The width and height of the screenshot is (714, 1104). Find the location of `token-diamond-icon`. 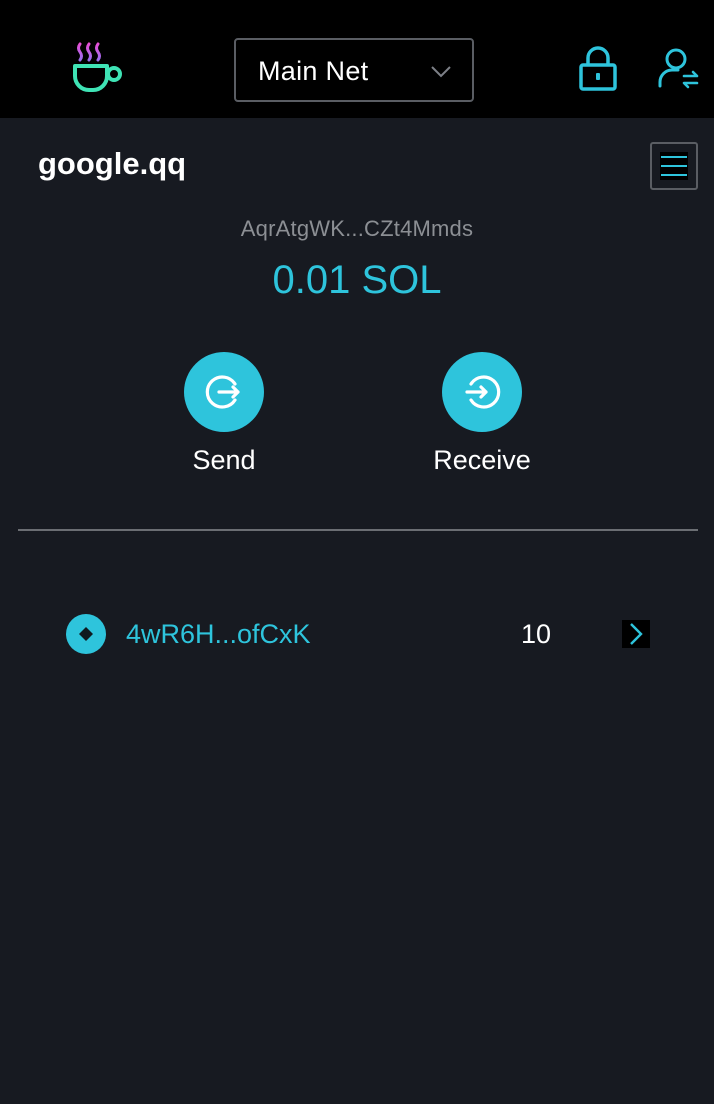

token-diamond-icon is located at coordinates (86, 634).